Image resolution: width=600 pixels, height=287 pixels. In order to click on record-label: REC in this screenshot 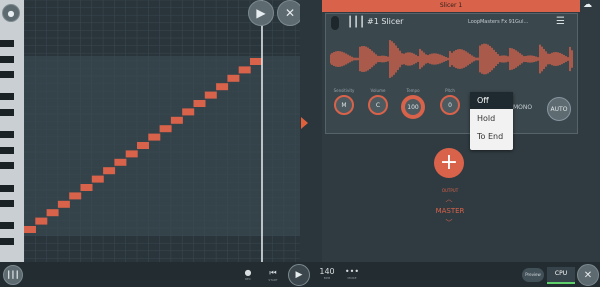, I will do `click(248, 279)`.